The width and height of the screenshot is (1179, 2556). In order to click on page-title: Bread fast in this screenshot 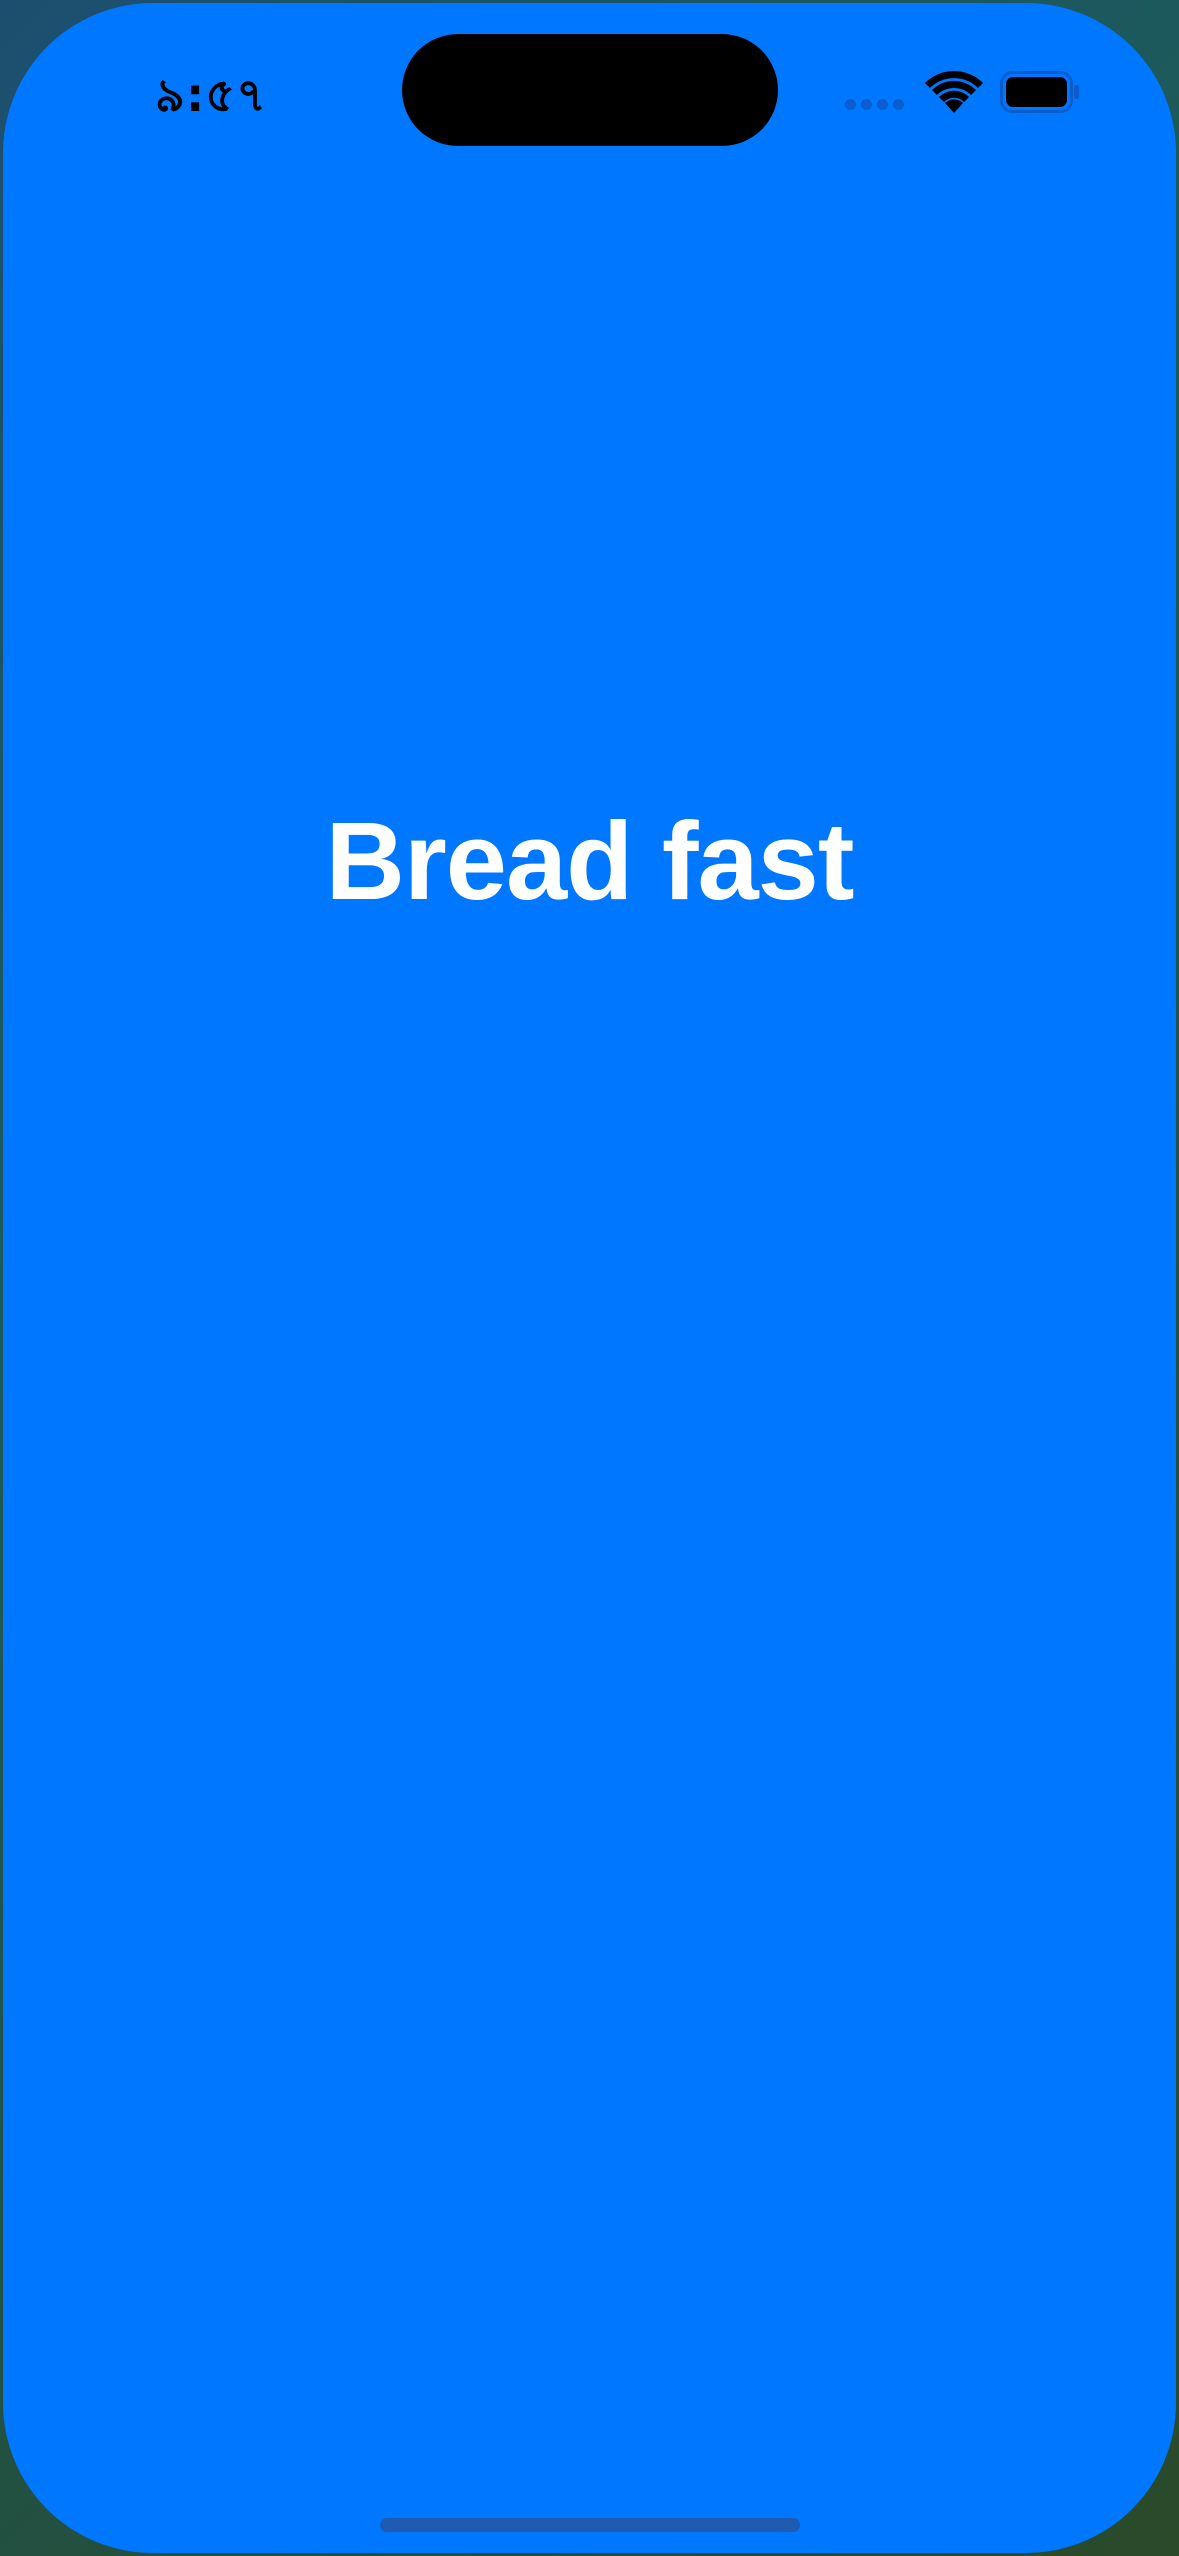, I will do `click(590, 861)`.